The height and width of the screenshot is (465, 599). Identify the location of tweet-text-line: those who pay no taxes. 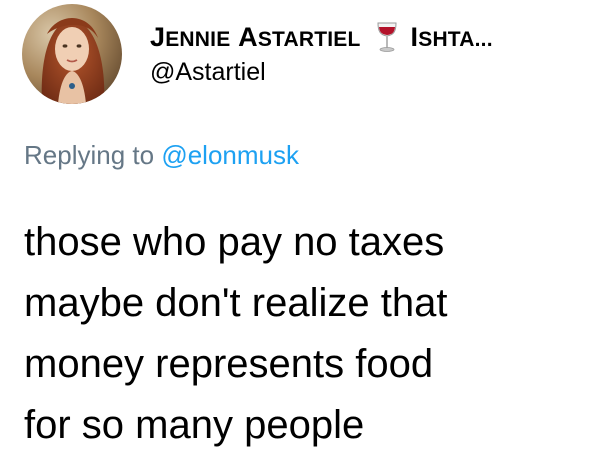
(234, 242).